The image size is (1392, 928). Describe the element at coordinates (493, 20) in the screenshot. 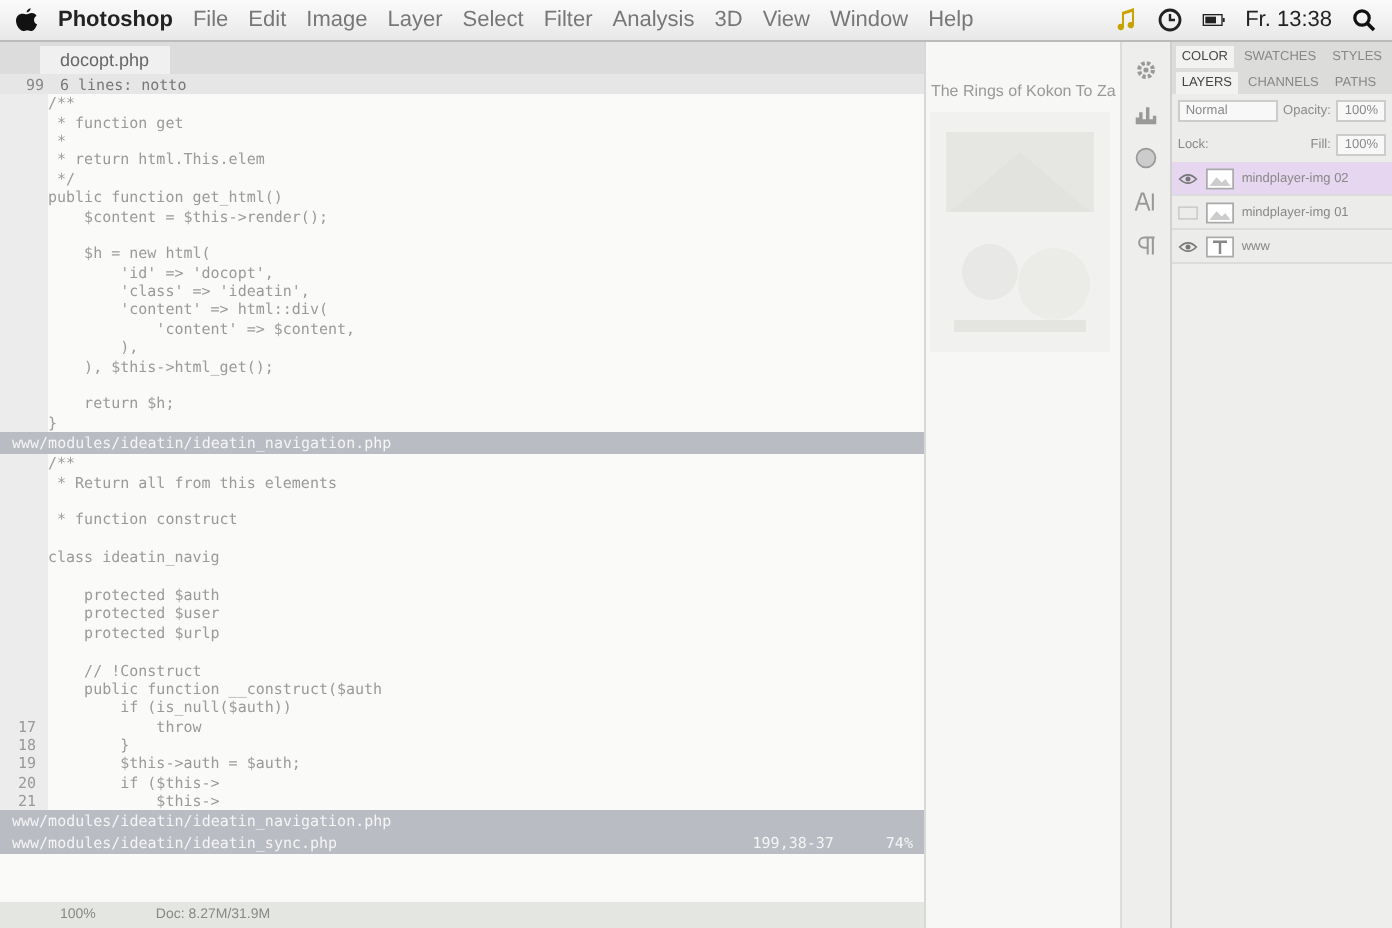

I see `menu-item: Select` at that location.